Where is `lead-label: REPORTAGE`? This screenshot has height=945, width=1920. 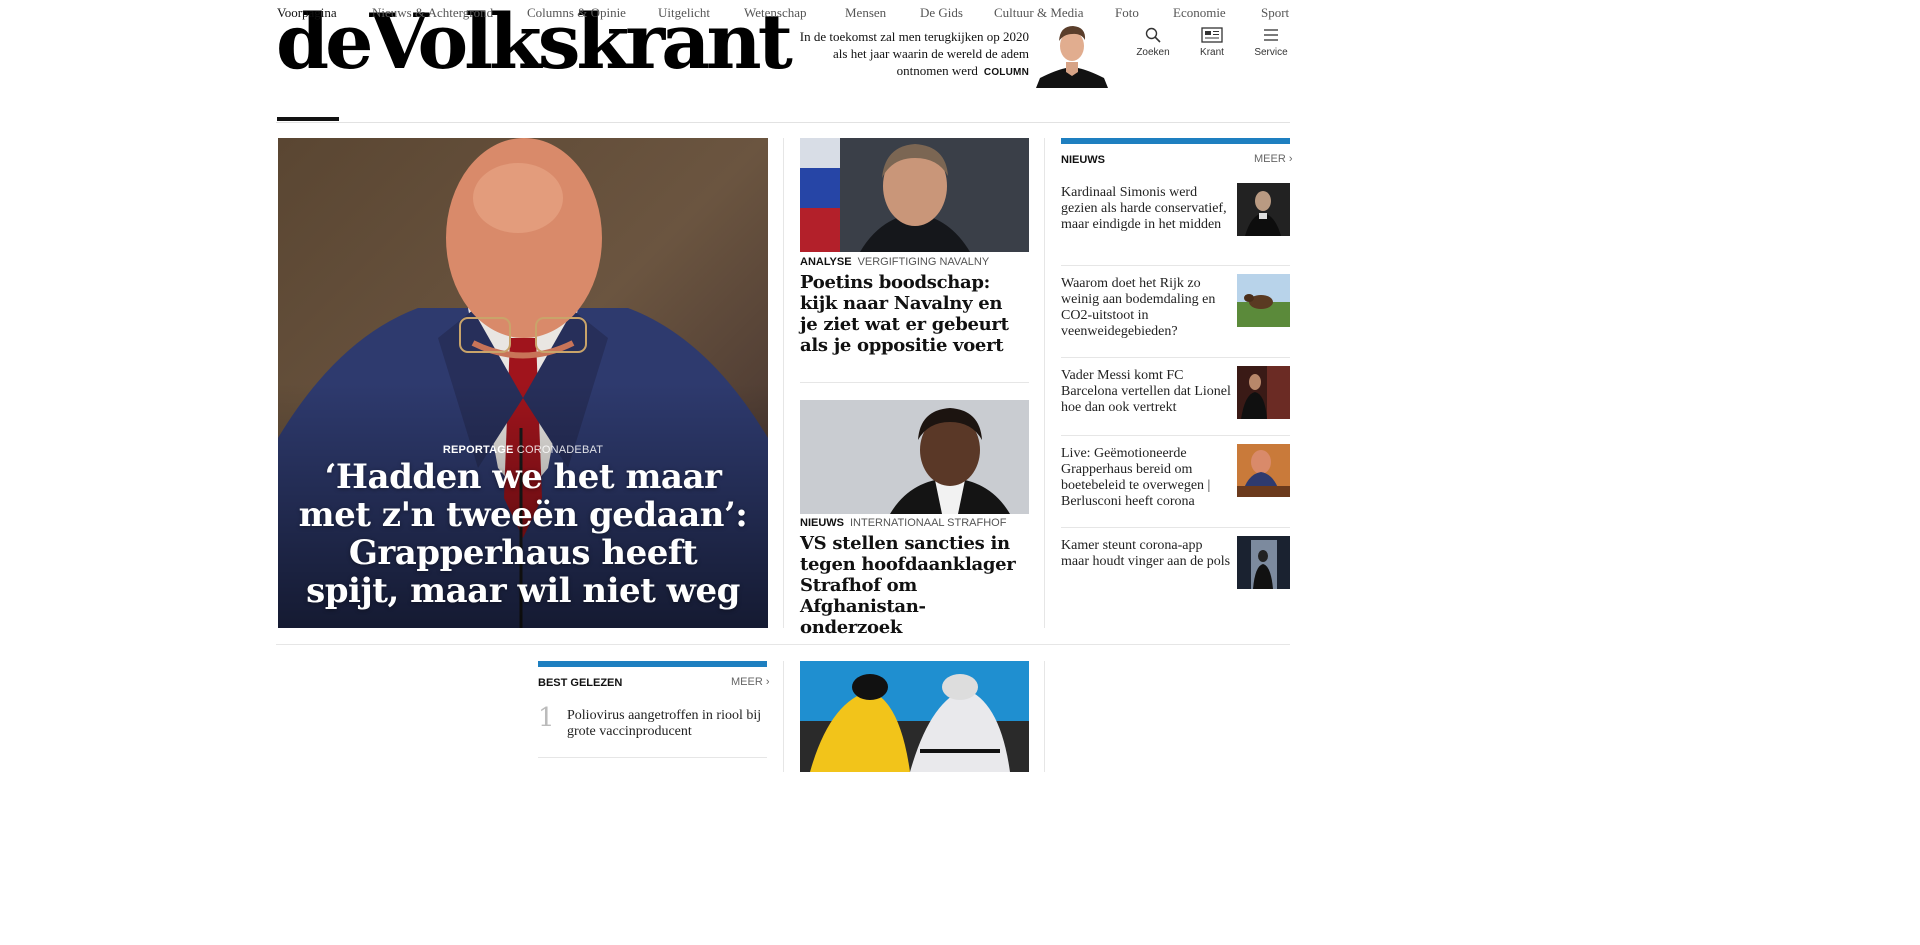
lead-label: REPORTAGE is located at coordinates (478, 450).